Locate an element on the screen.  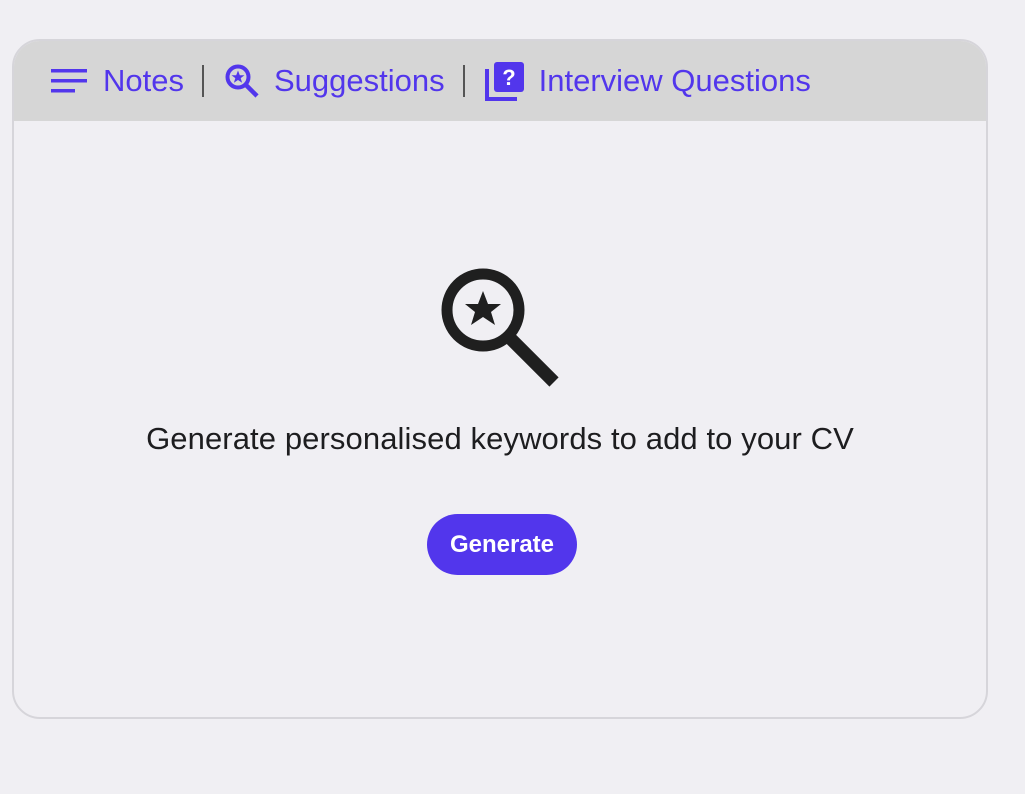
notes-lines-icon is located at coordinates (70, 81).